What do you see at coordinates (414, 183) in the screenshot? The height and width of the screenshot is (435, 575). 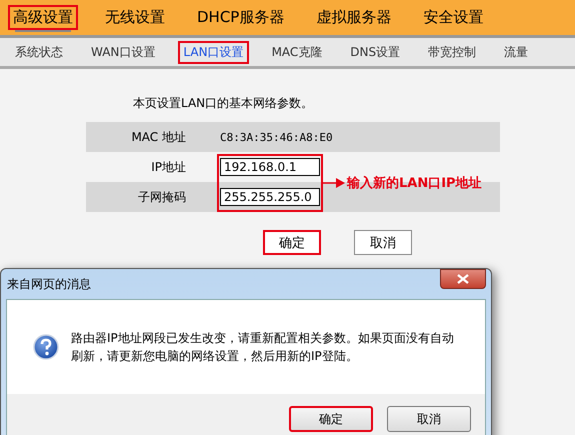 I see `annotation-text: 输入新的LAN口IP地址` at bounding box center [414, 183].